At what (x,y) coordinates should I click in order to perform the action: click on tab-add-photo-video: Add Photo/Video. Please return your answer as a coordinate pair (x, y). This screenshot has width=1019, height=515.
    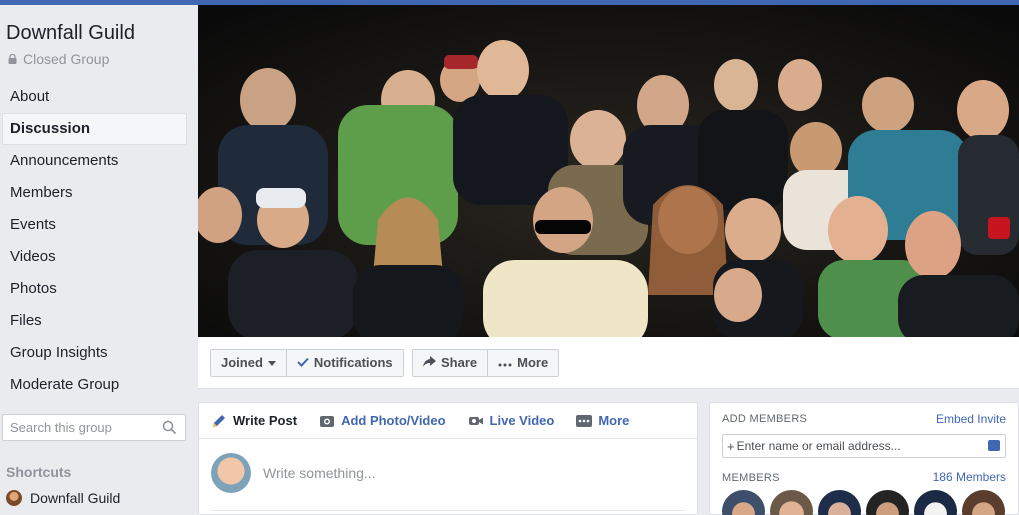
    Looking at the image, I should click on (382, 421).